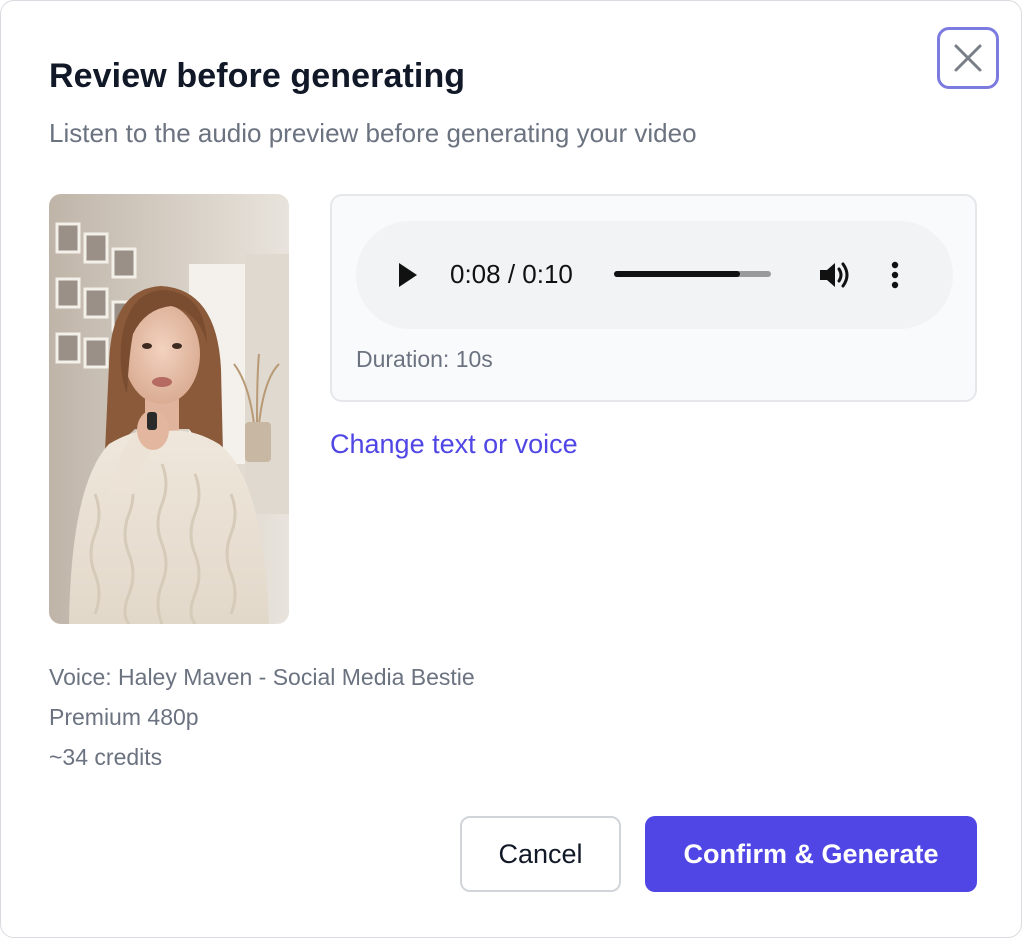 This screenshot has height=940, width=1024. I want to click on cancel-button: Cancel, so click(540, 854).